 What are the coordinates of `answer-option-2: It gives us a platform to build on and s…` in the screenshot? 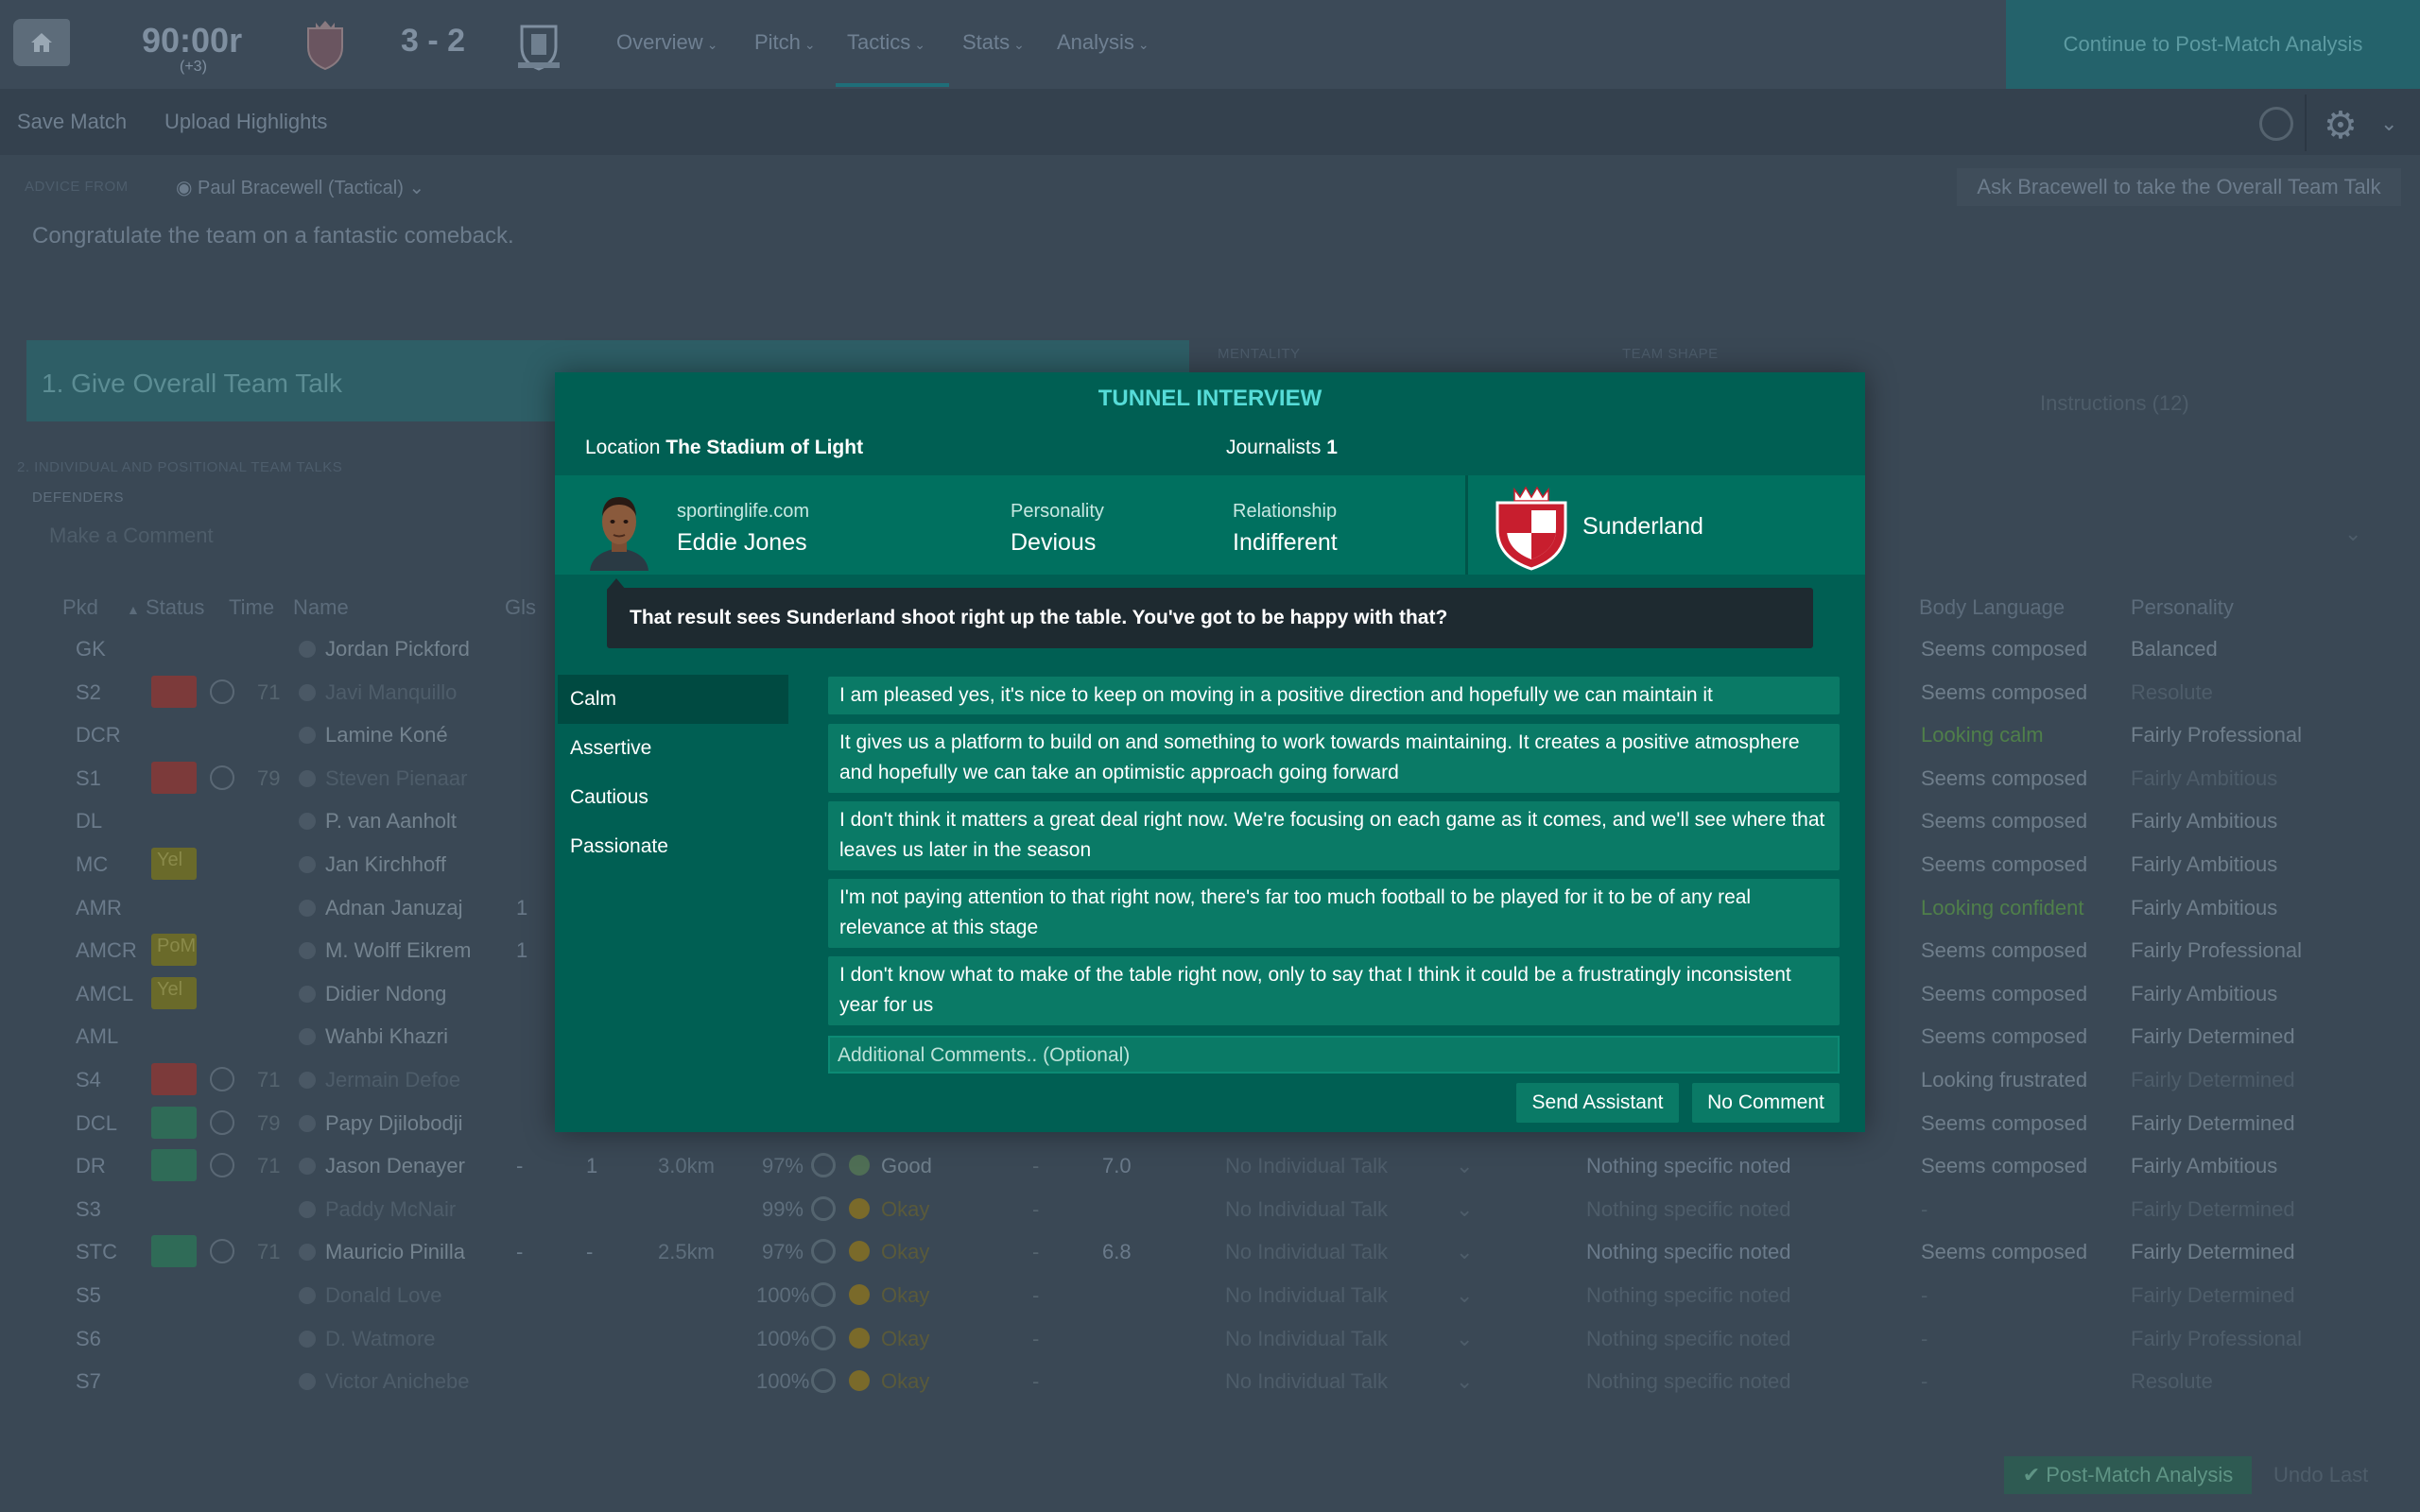 It's located at (1334, 758).